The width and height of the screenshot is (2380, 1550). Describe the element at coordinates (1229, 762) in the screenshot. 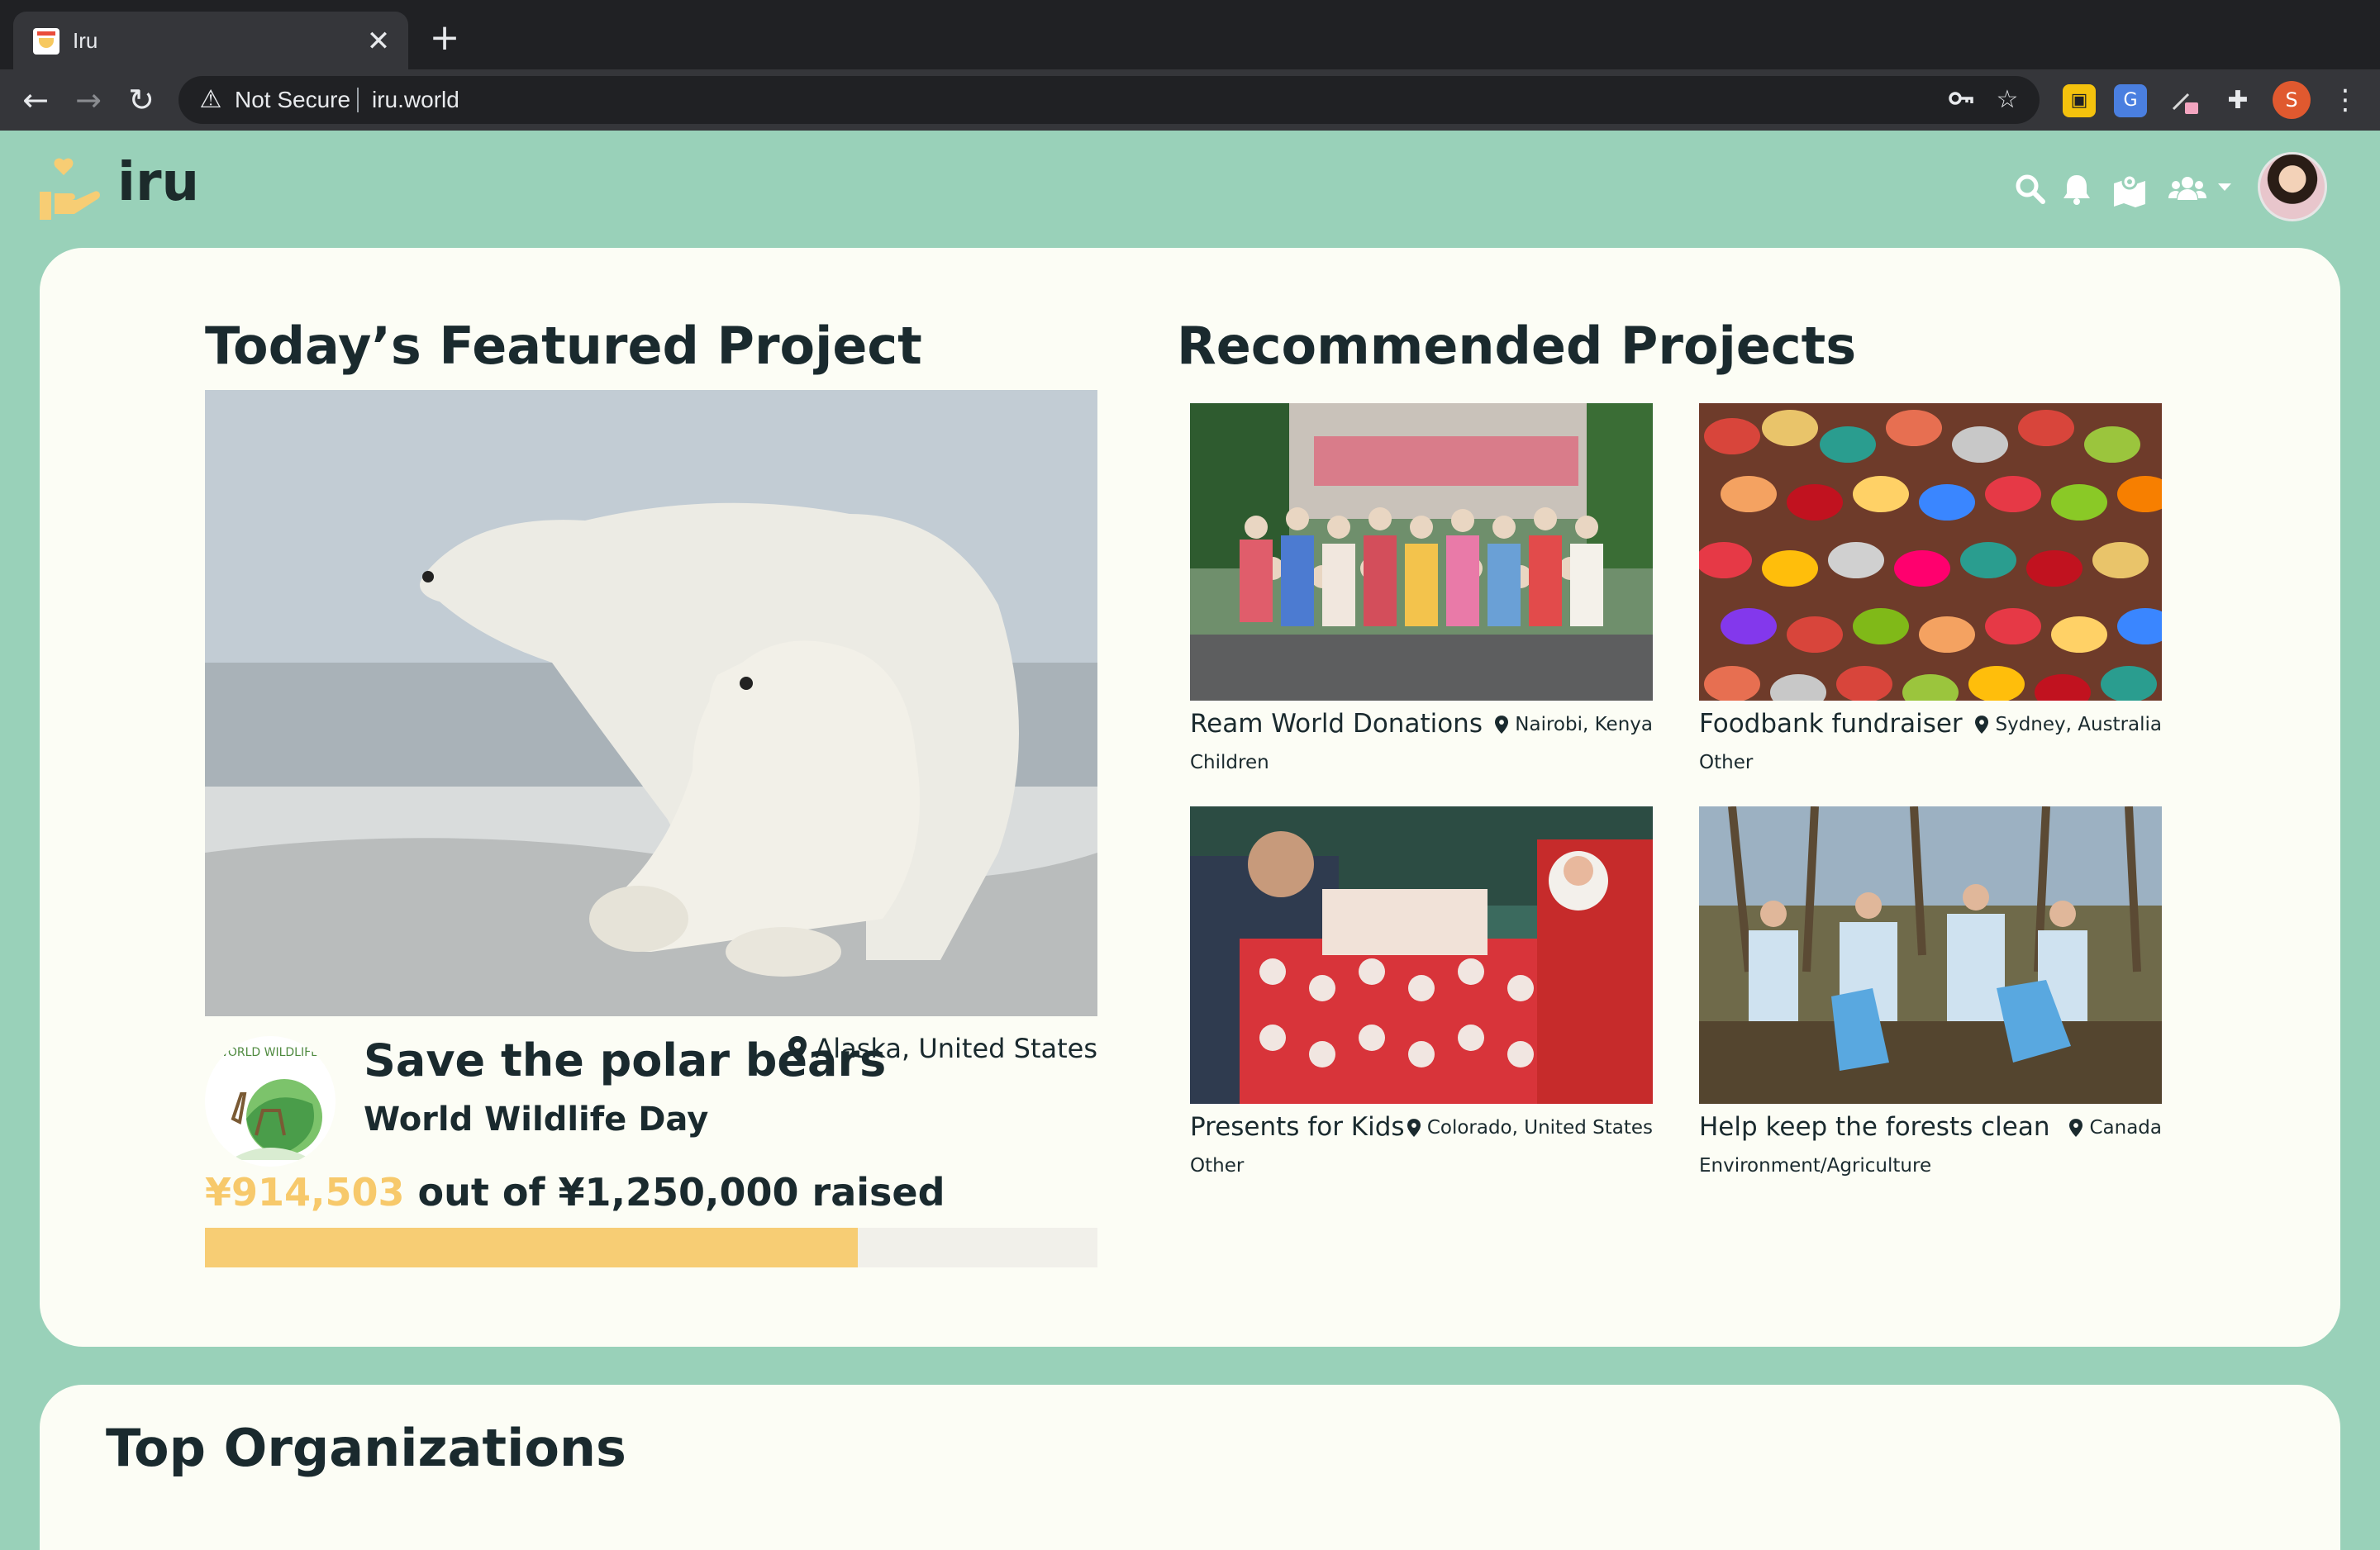

I see `recommended-project-category: Children` at that location.